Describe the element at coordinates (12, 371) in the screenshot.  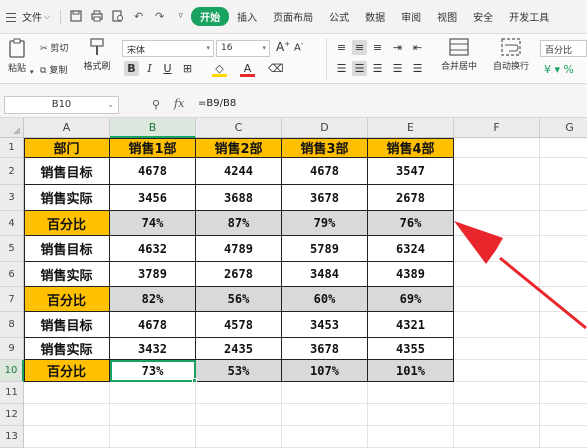
I see `row-header-10: 10` at that location.